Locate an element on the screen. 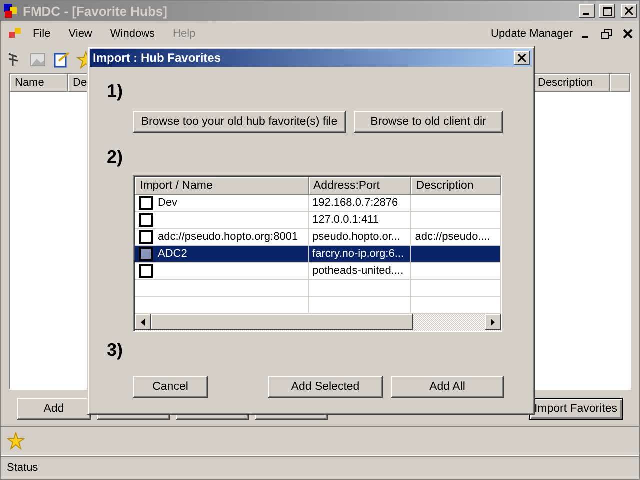 The width and height of the screenshot is (640, 480). scroll-thumb is located at coordinates (282, 322).